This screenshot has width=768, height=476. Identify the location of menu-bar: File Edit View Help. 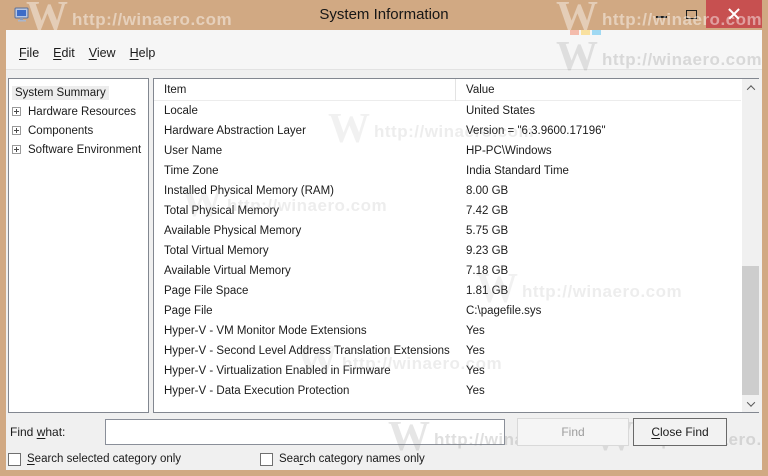
(384, 50).